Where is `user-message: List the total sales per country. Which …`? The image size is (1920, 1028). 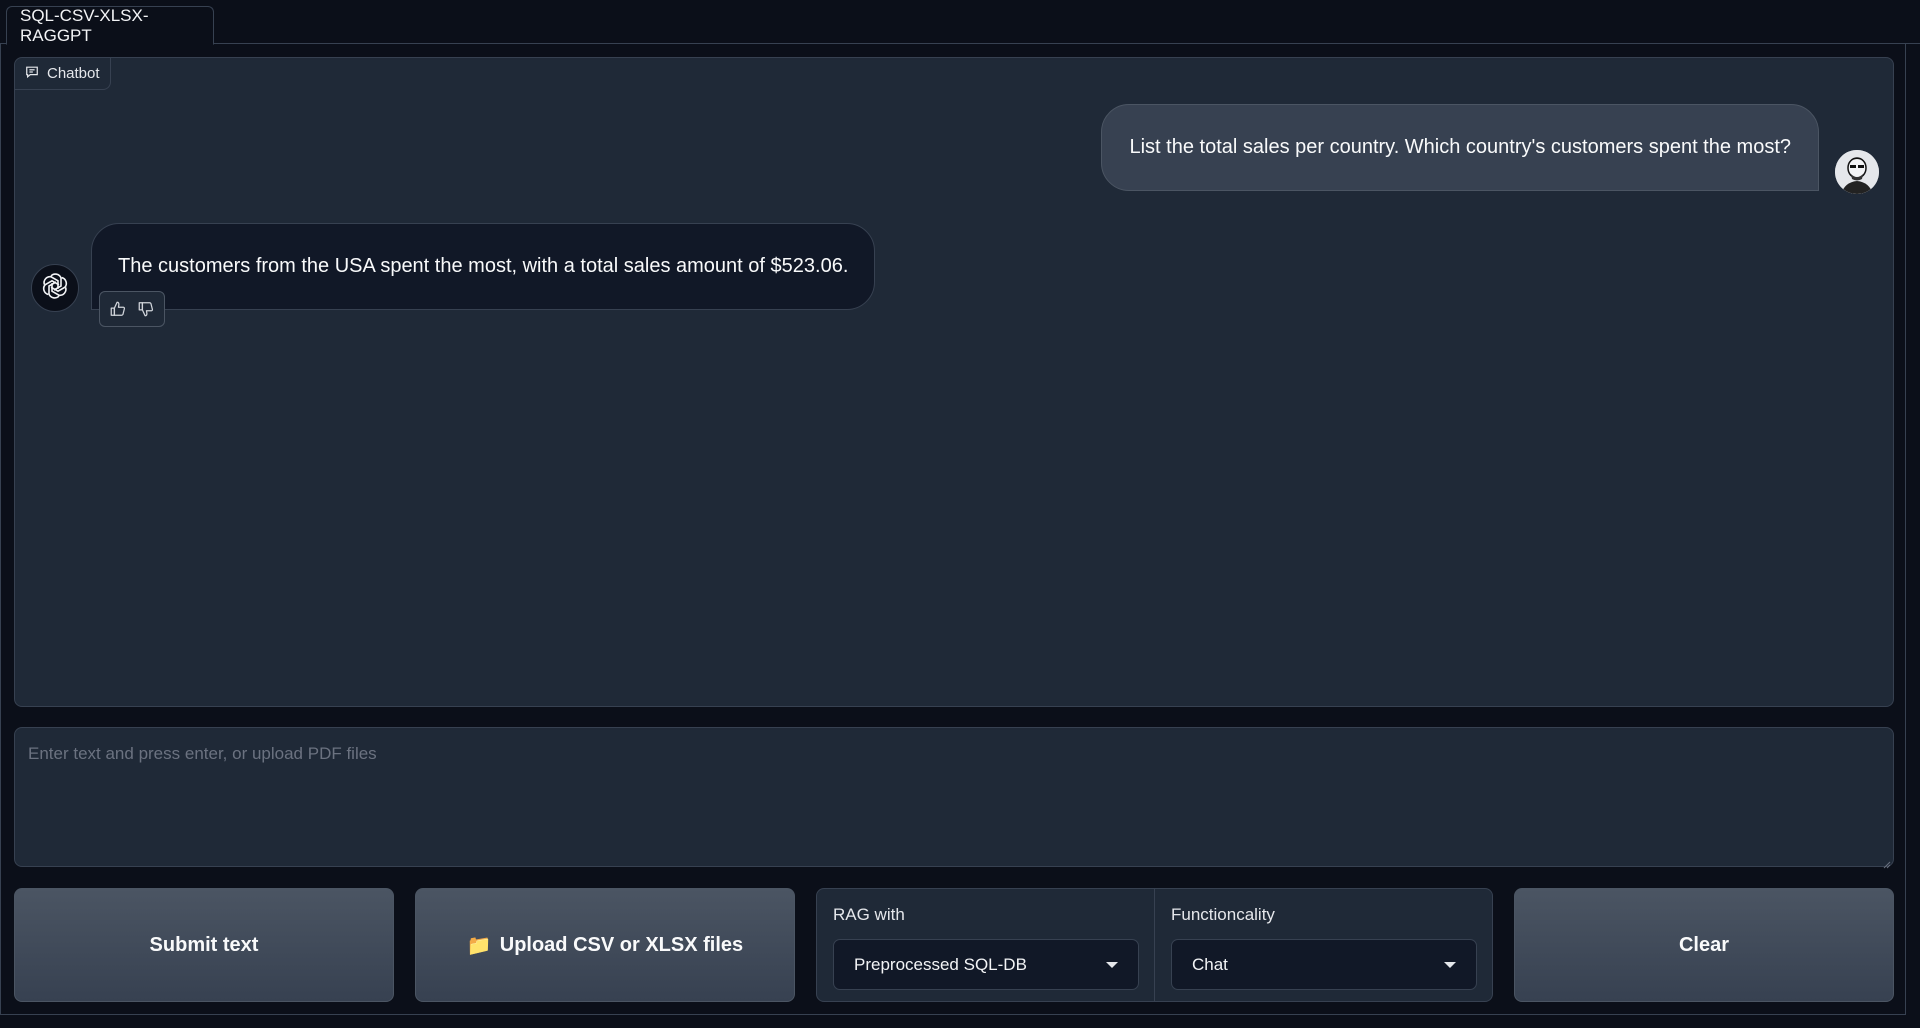 user-message: List the total sales per country. Which … is located at coordinates (1460, 147).